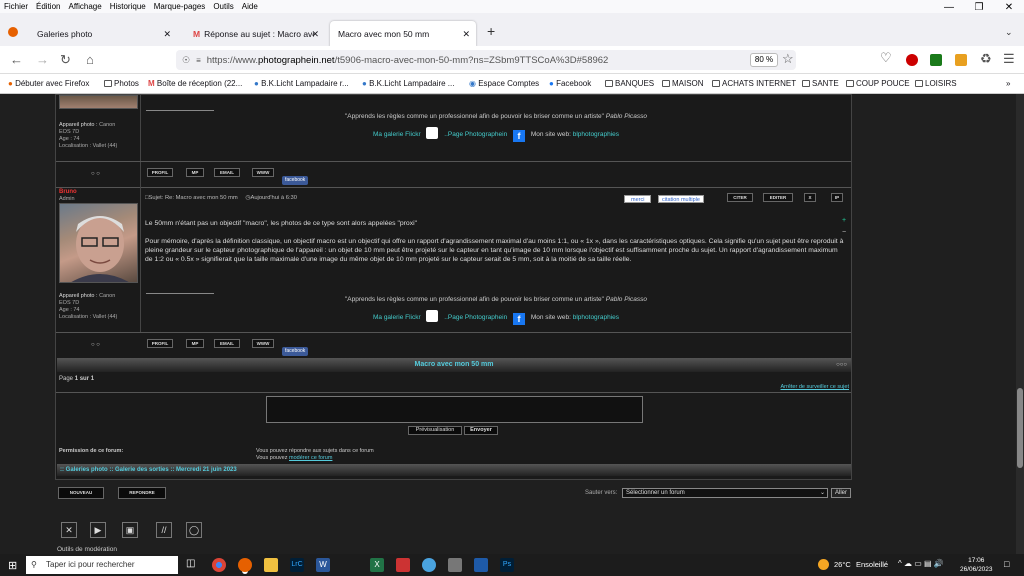 Image resolution: width=1024 pixels, height=576 pixels. Describe the element at coordinates (1009, 32) in the screenshot. I see `tab-list-icon: ⌄` at that location.